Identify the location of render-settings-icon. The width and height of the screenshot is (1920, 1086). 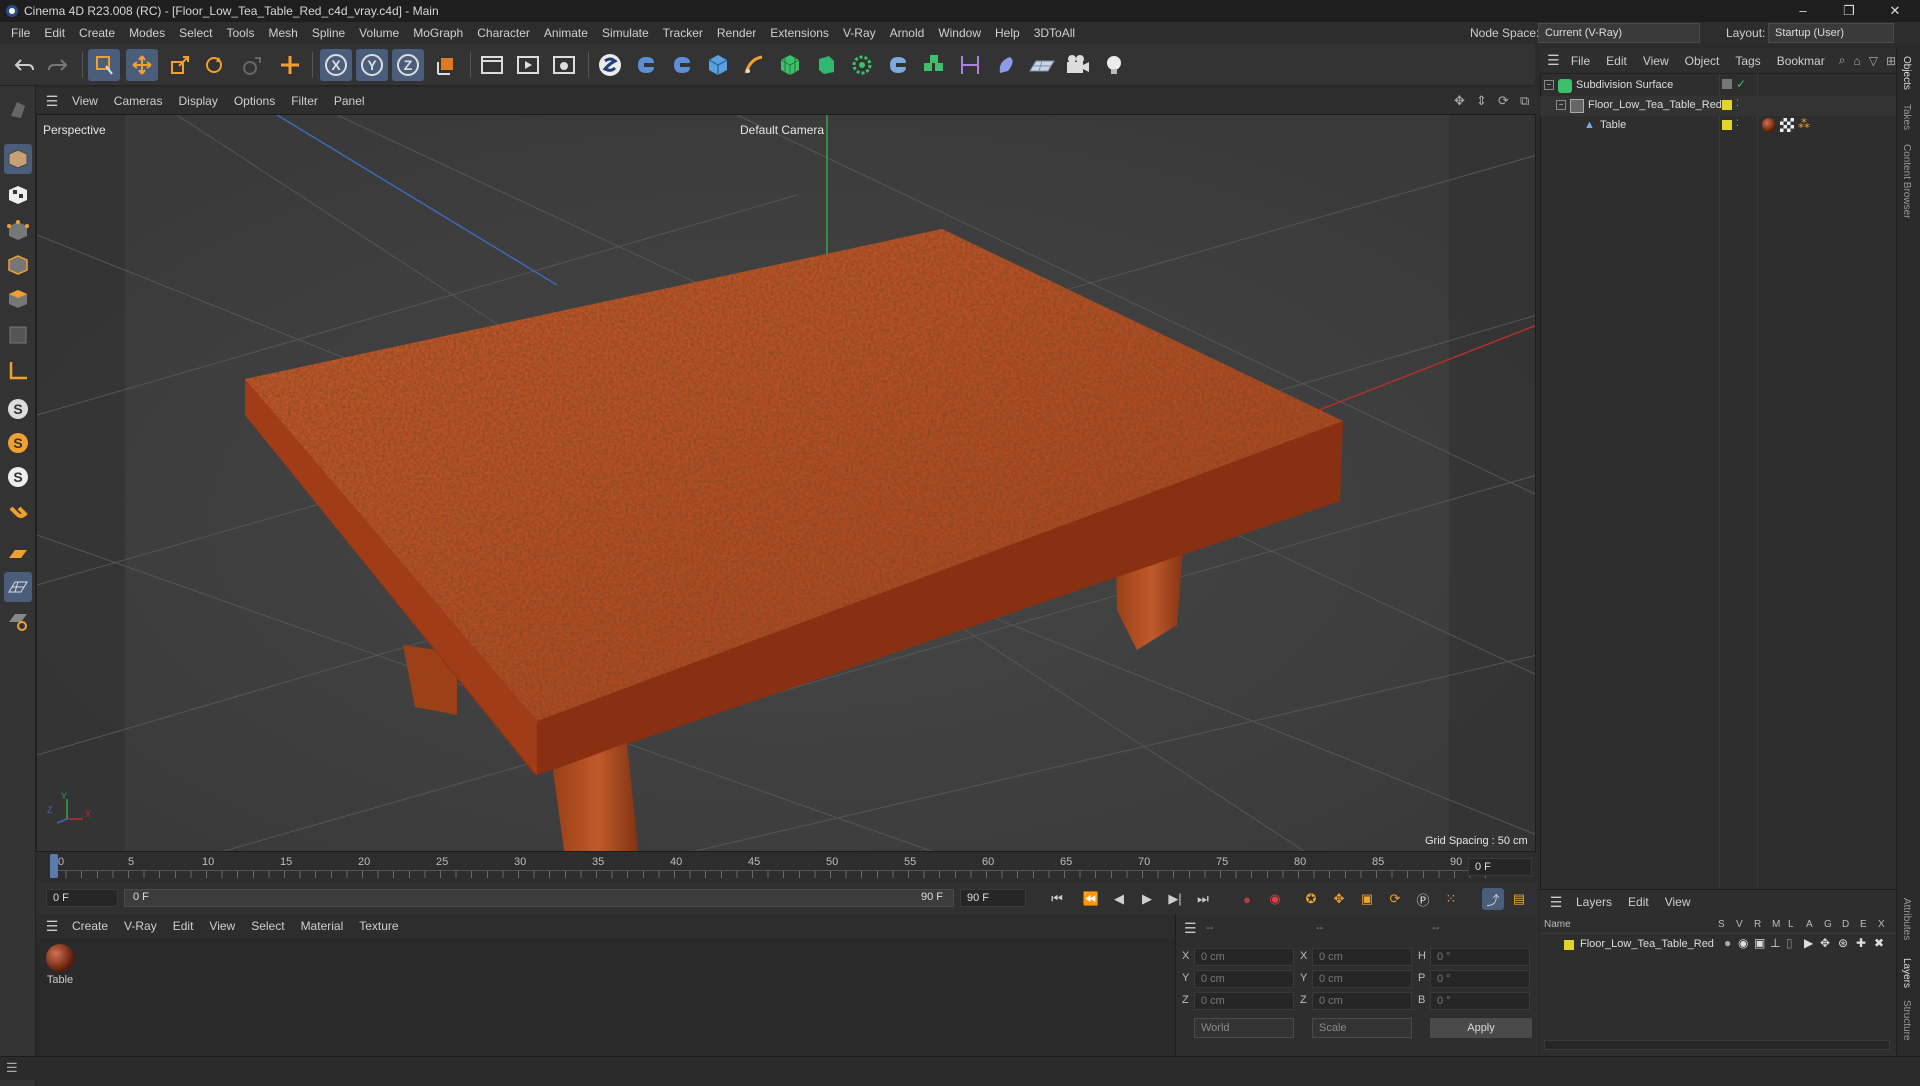
(564, 65).